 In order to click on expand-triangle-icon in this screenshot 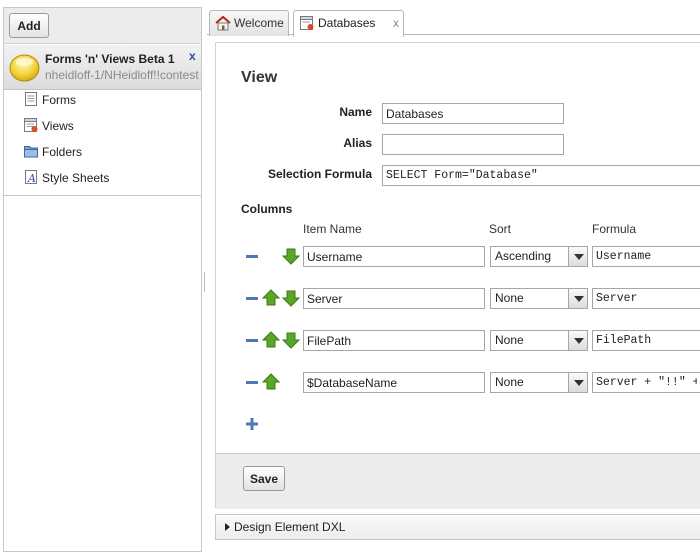, I will do `click(227, 527)`.